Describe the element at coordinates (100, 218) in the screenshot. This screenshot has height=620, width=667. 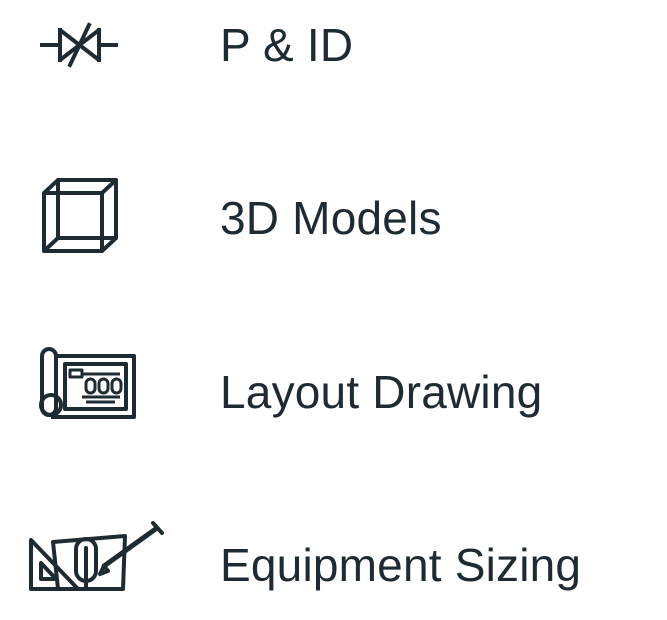
I see `cube-icon` at that location.